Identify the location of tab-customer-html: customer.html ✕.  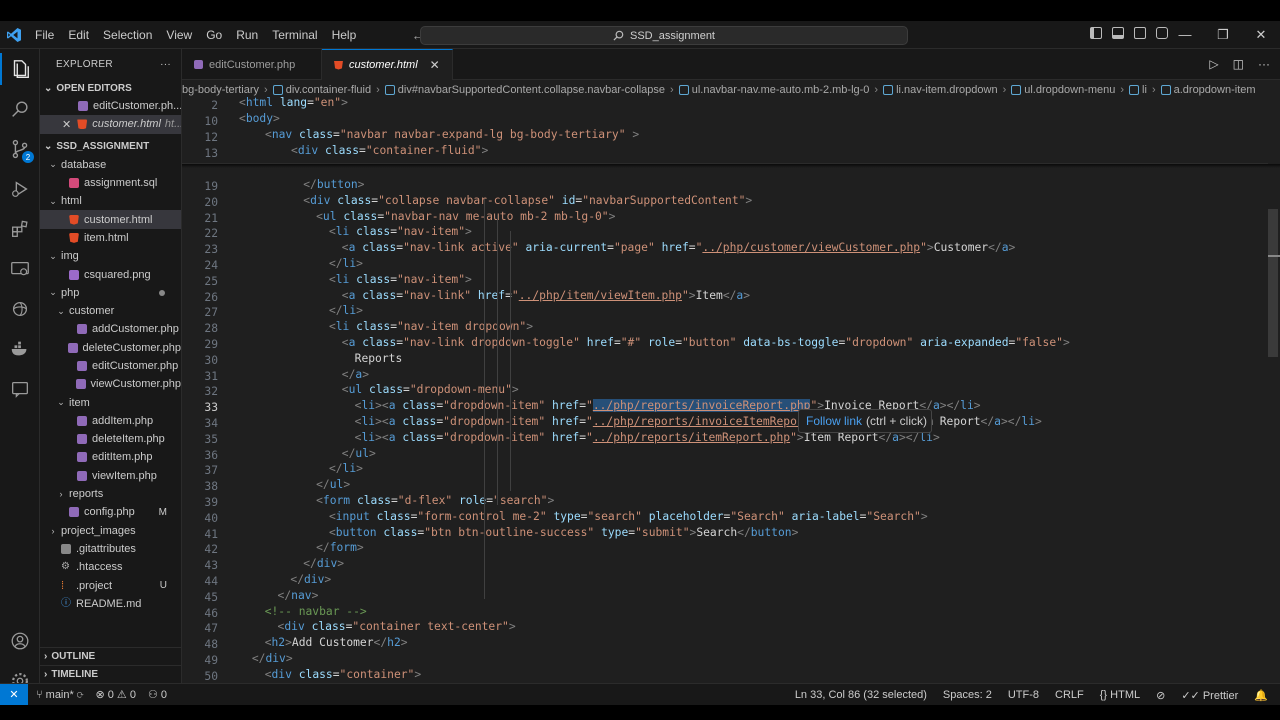
(387, 64).